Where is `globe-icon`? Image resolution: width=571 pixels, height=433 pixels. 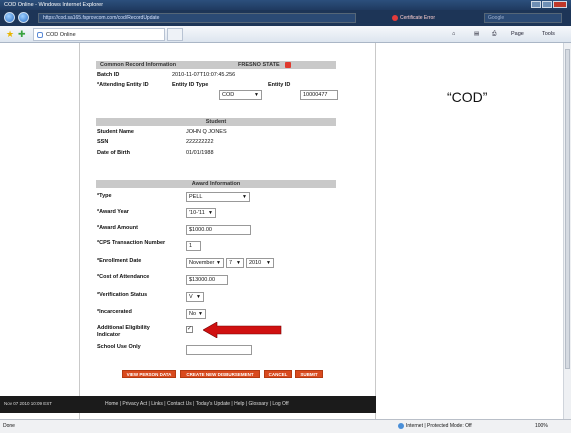 globe-icon is located at coordinates (401, 425).